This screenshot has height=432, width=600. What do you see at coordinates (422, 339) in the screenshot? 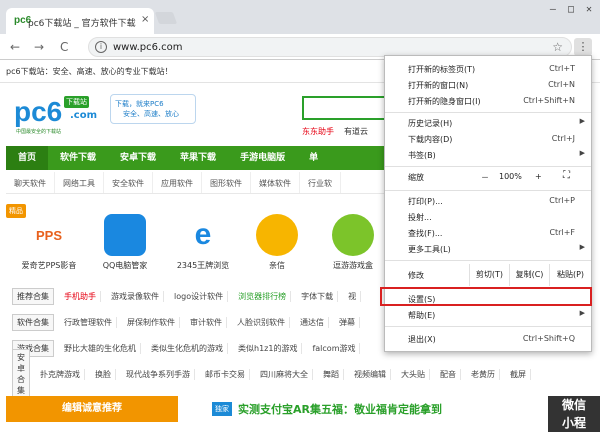
I see `menu-label: 退出(X)` at bounding box center [422, 339].